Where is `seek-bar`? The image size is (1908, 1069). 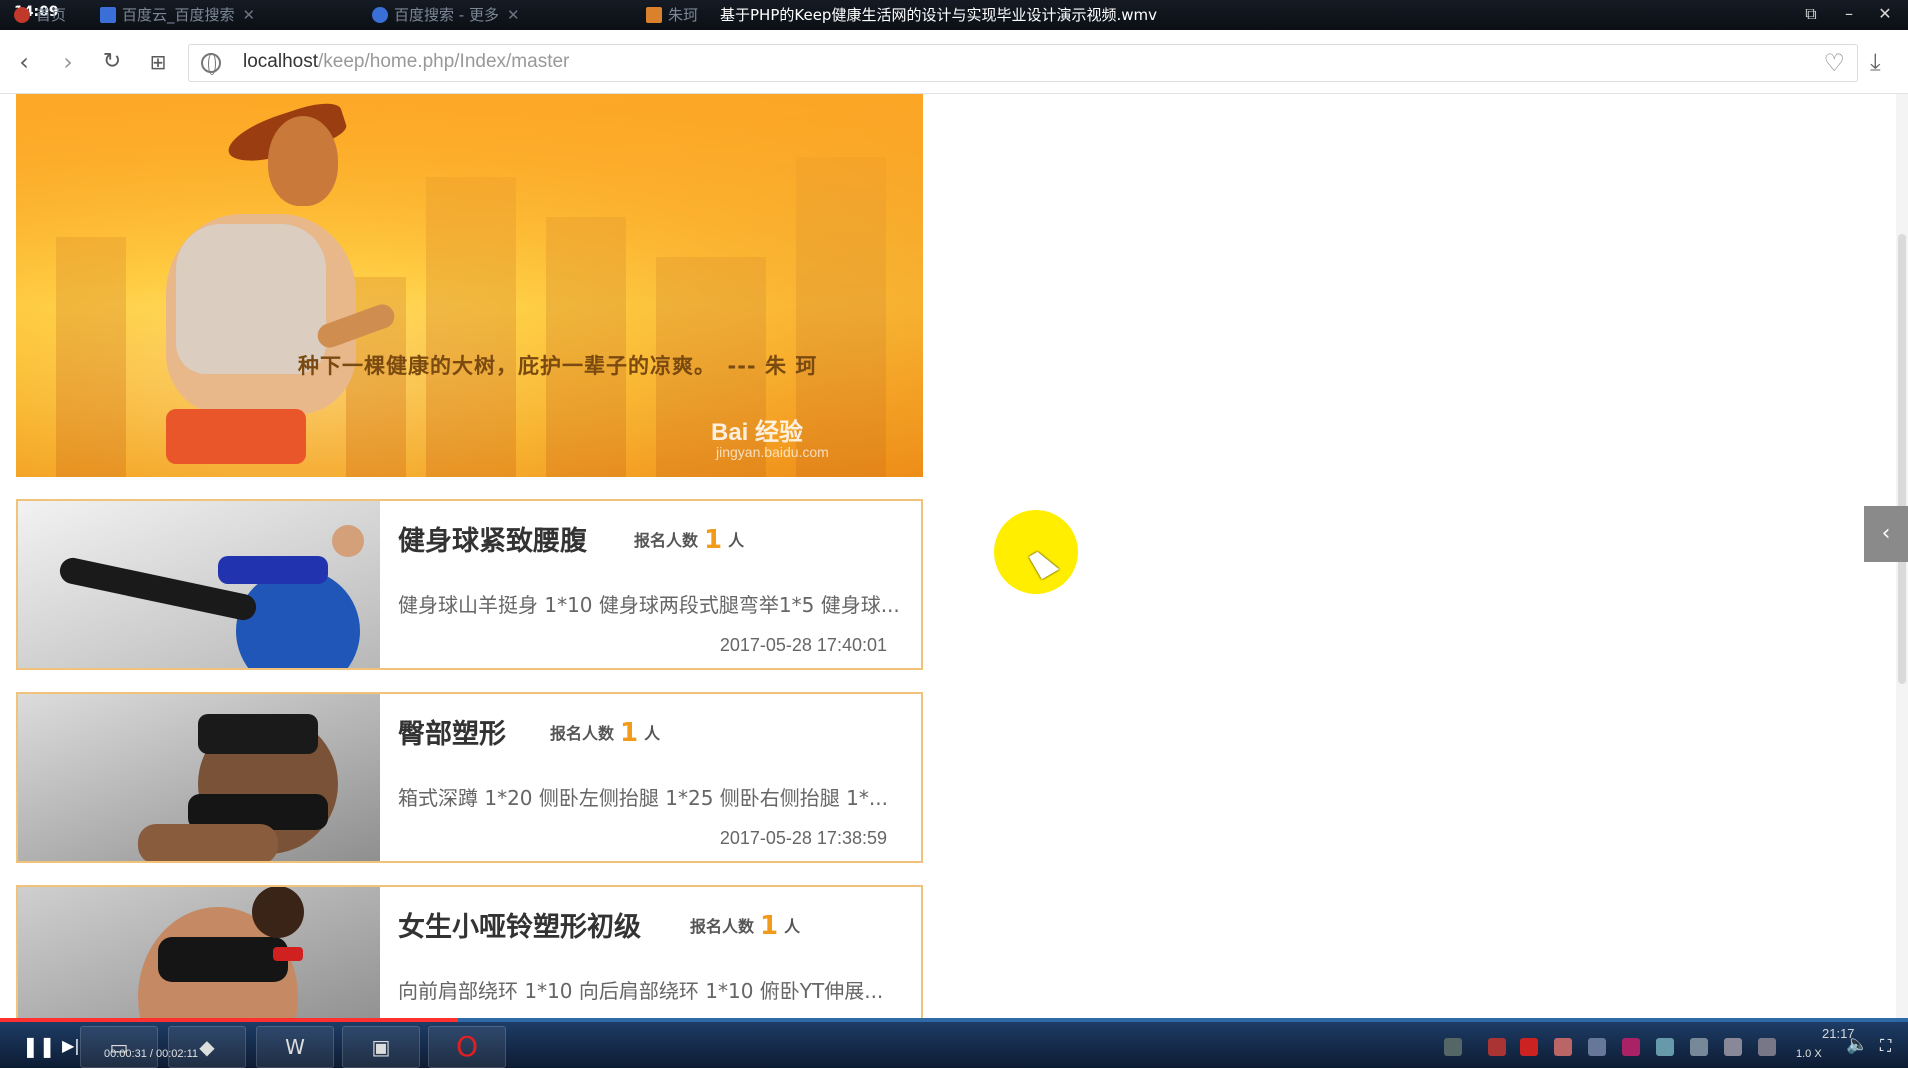
seek-bar is located at coordinates (954, 1020).